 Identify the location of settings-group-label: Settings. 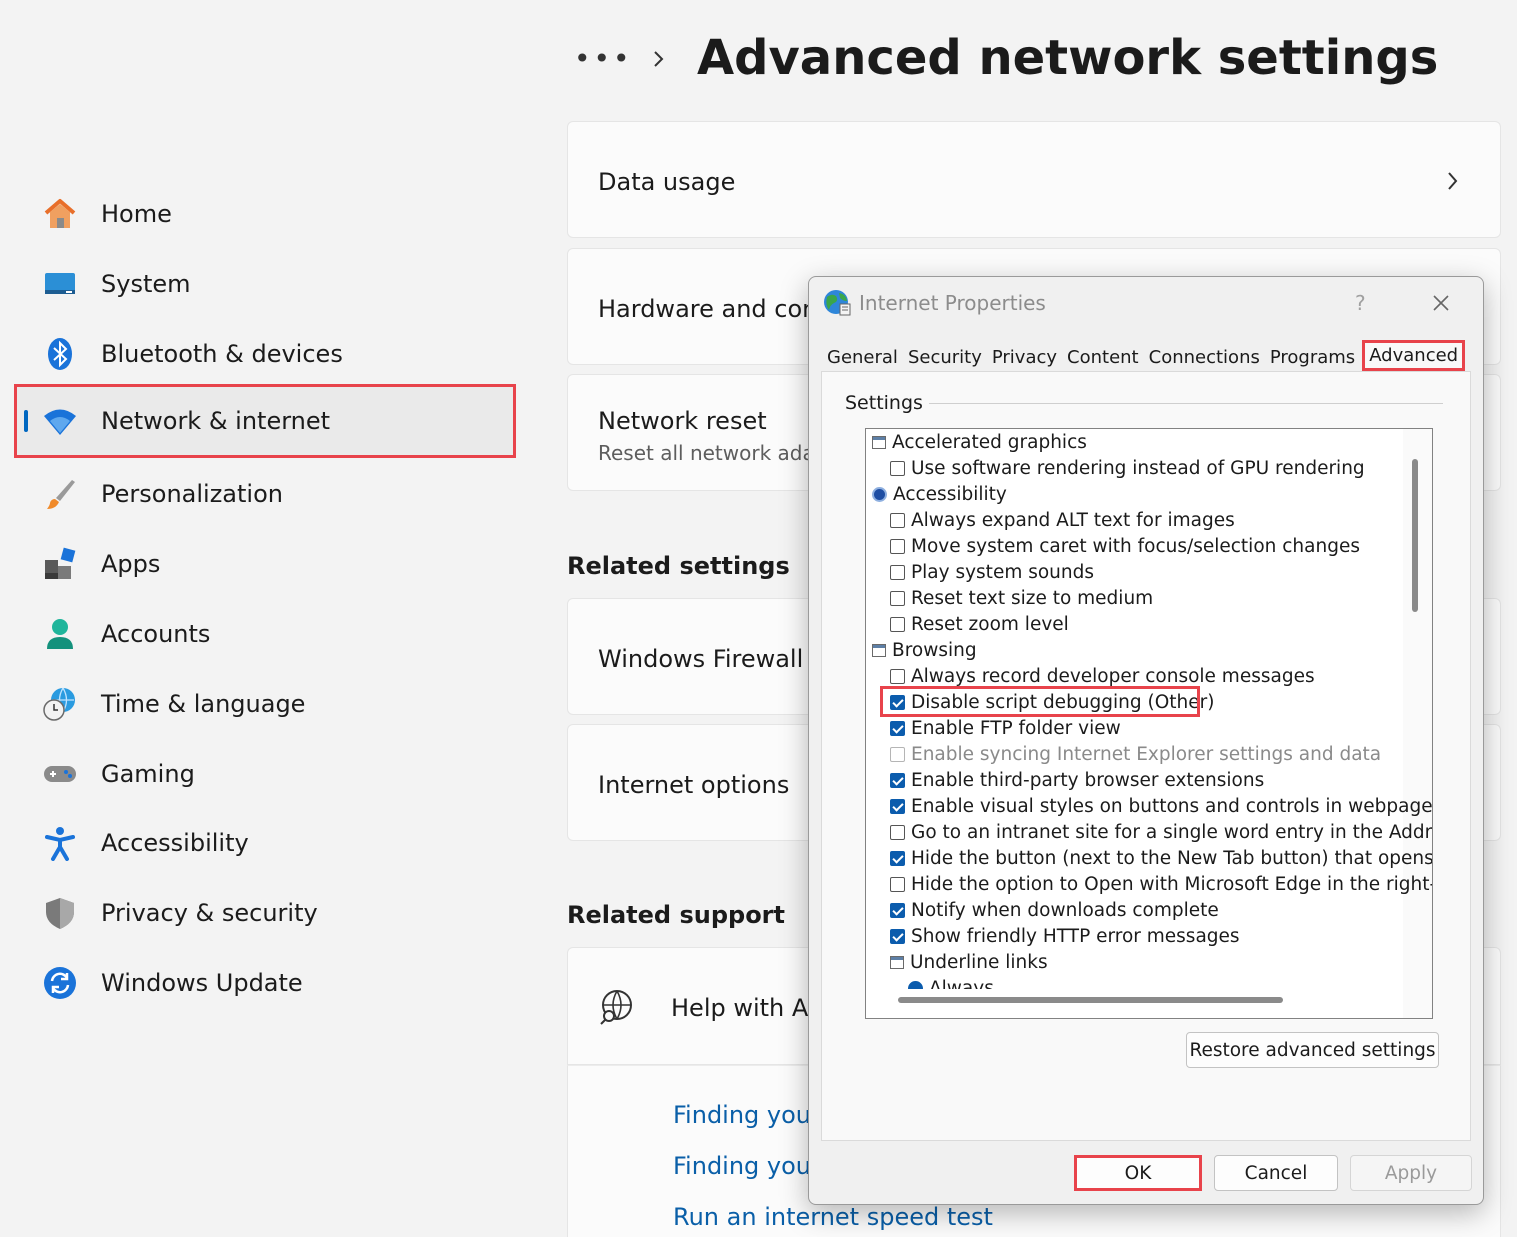
(887, 403).